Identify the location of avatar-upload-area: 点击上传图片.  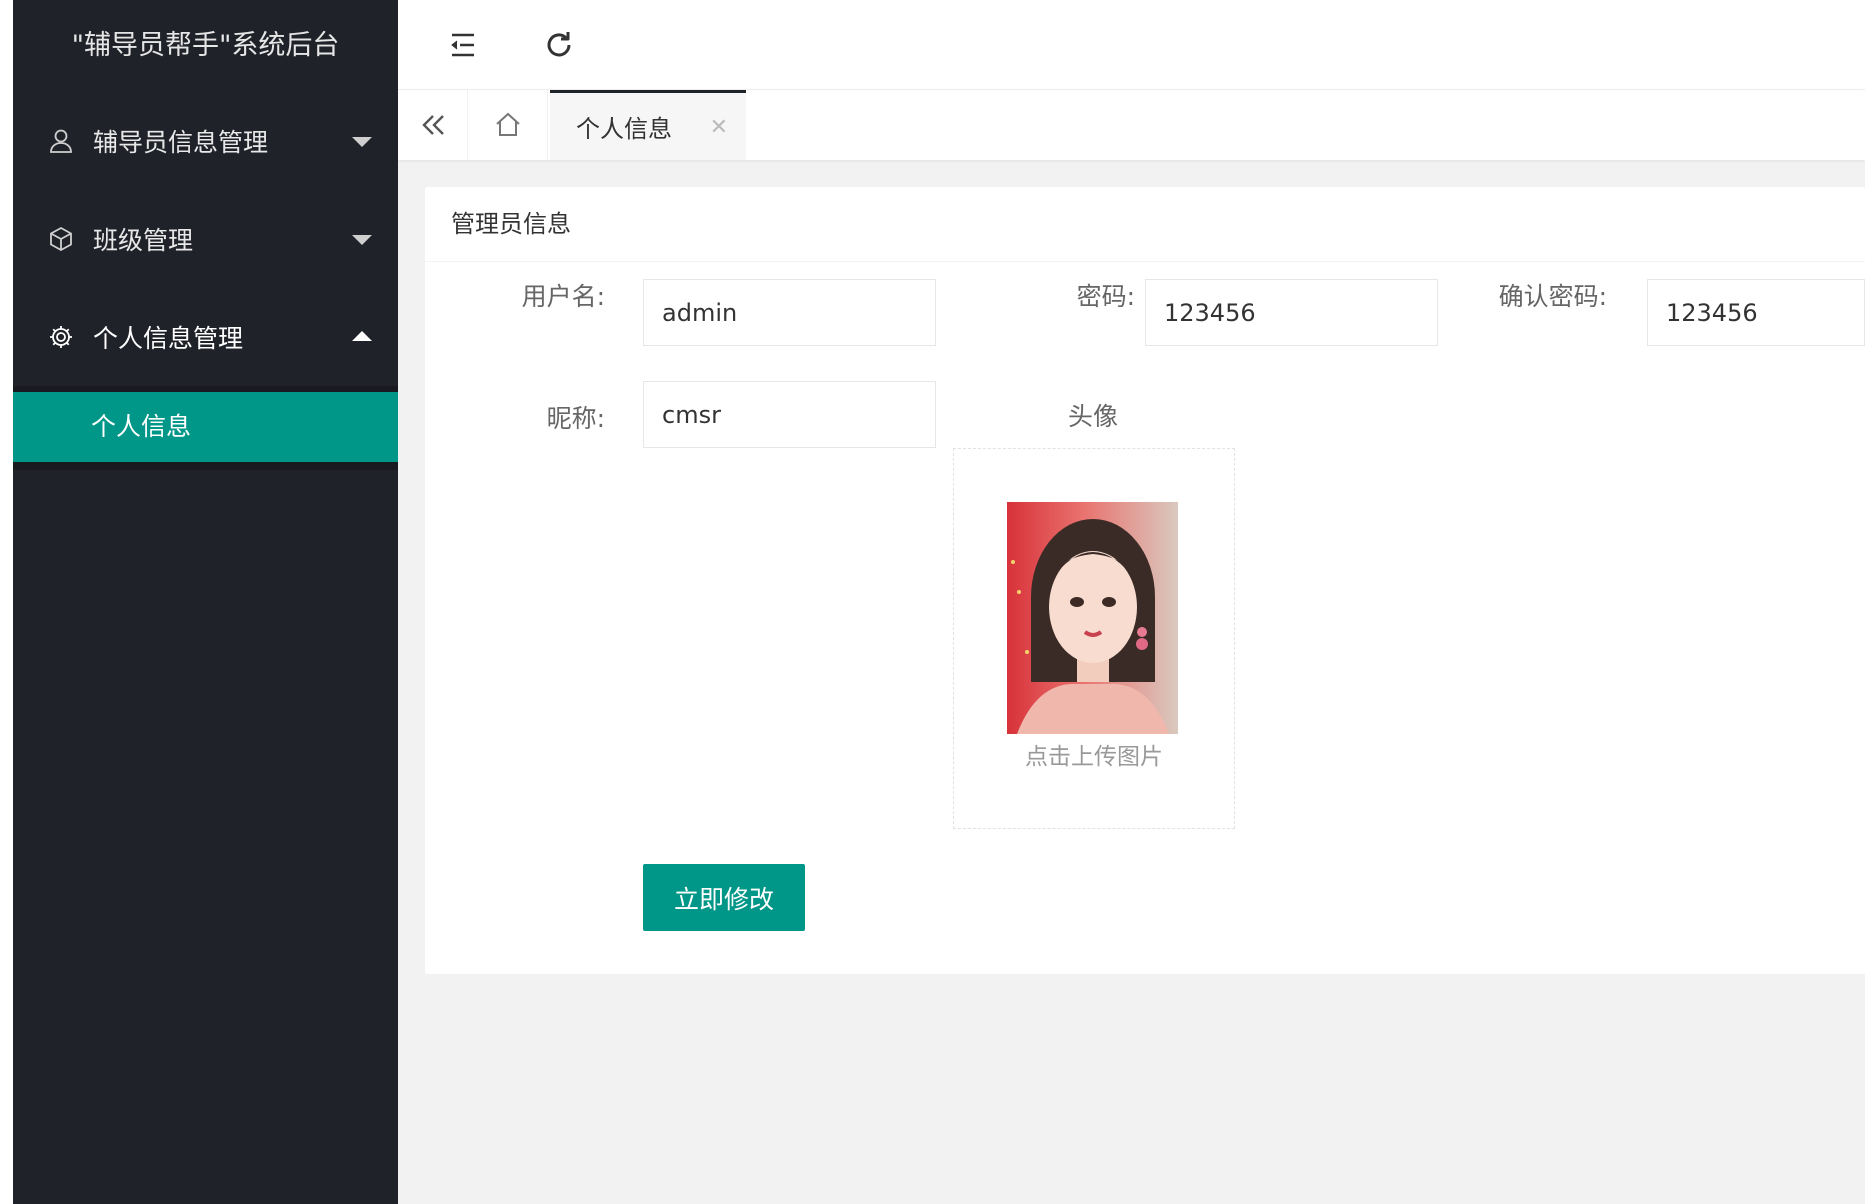
(1094, 638).